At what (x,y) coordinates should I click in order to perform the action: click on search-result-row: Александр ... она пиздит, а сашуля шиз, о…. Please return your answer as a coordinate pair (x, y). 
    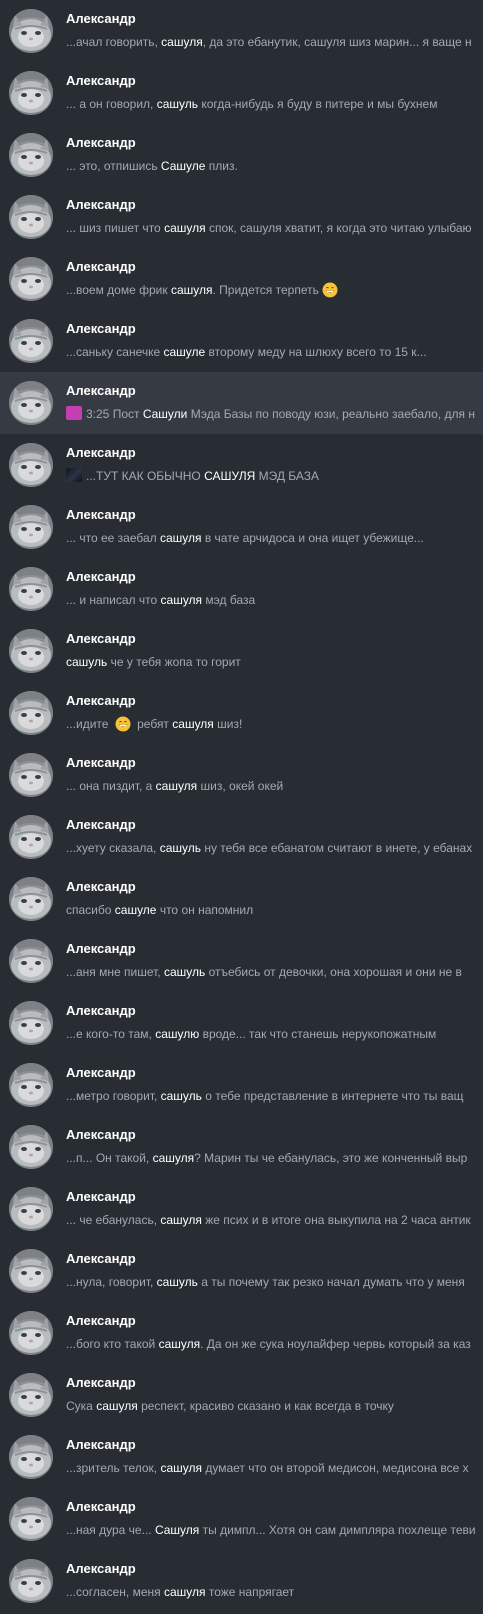
    Looking at the image, I should click on (241, 775).